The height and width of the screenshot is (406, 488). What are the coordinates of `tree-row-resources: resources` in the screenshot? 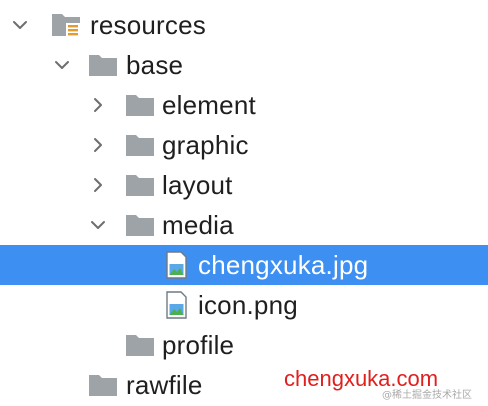 It's located at (244, 25).